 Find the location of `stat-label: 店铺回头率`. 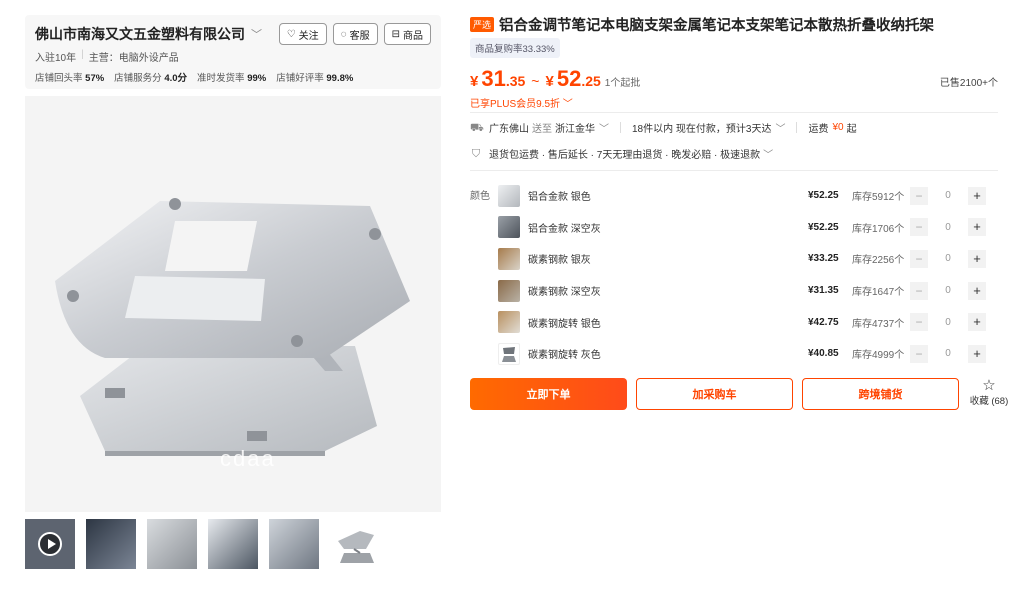

stat-label: 店铺回头率 is located at coordinates (59, 78).